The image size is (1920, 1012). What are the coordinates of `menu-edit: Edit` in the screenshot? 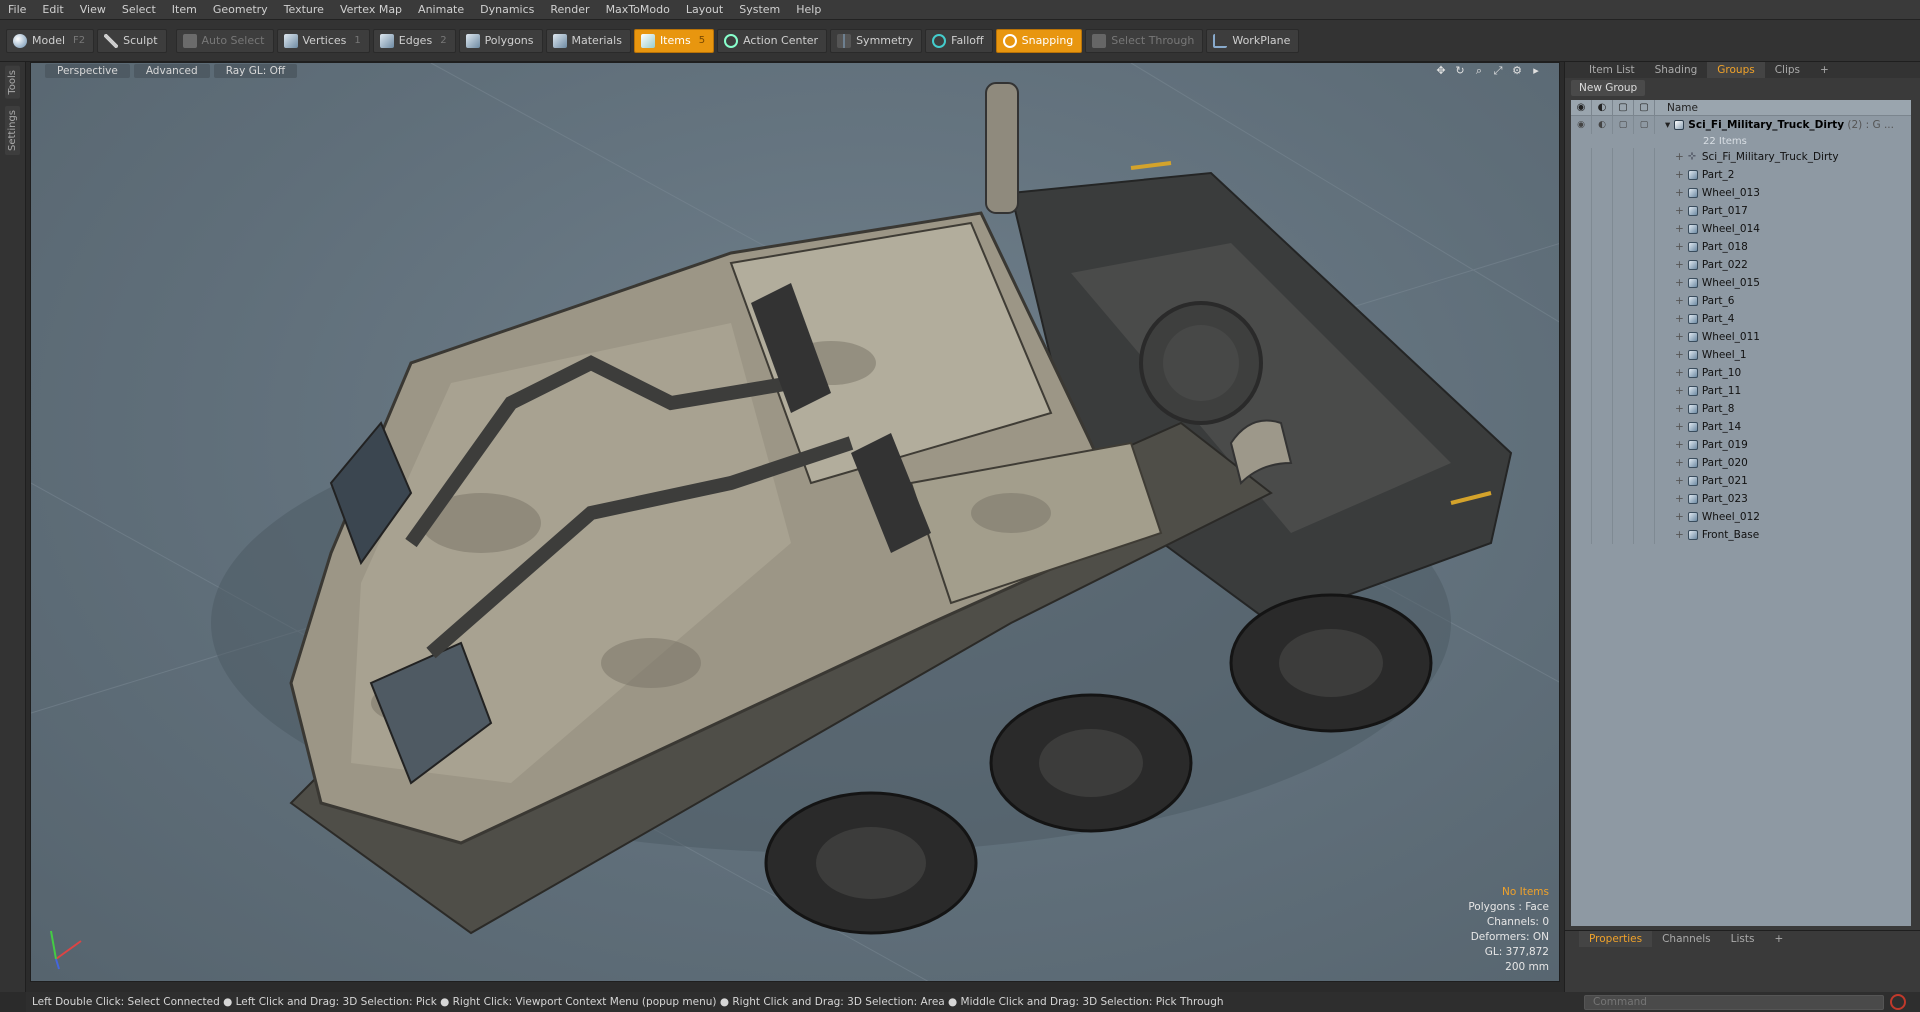 It's located at (52, 10).